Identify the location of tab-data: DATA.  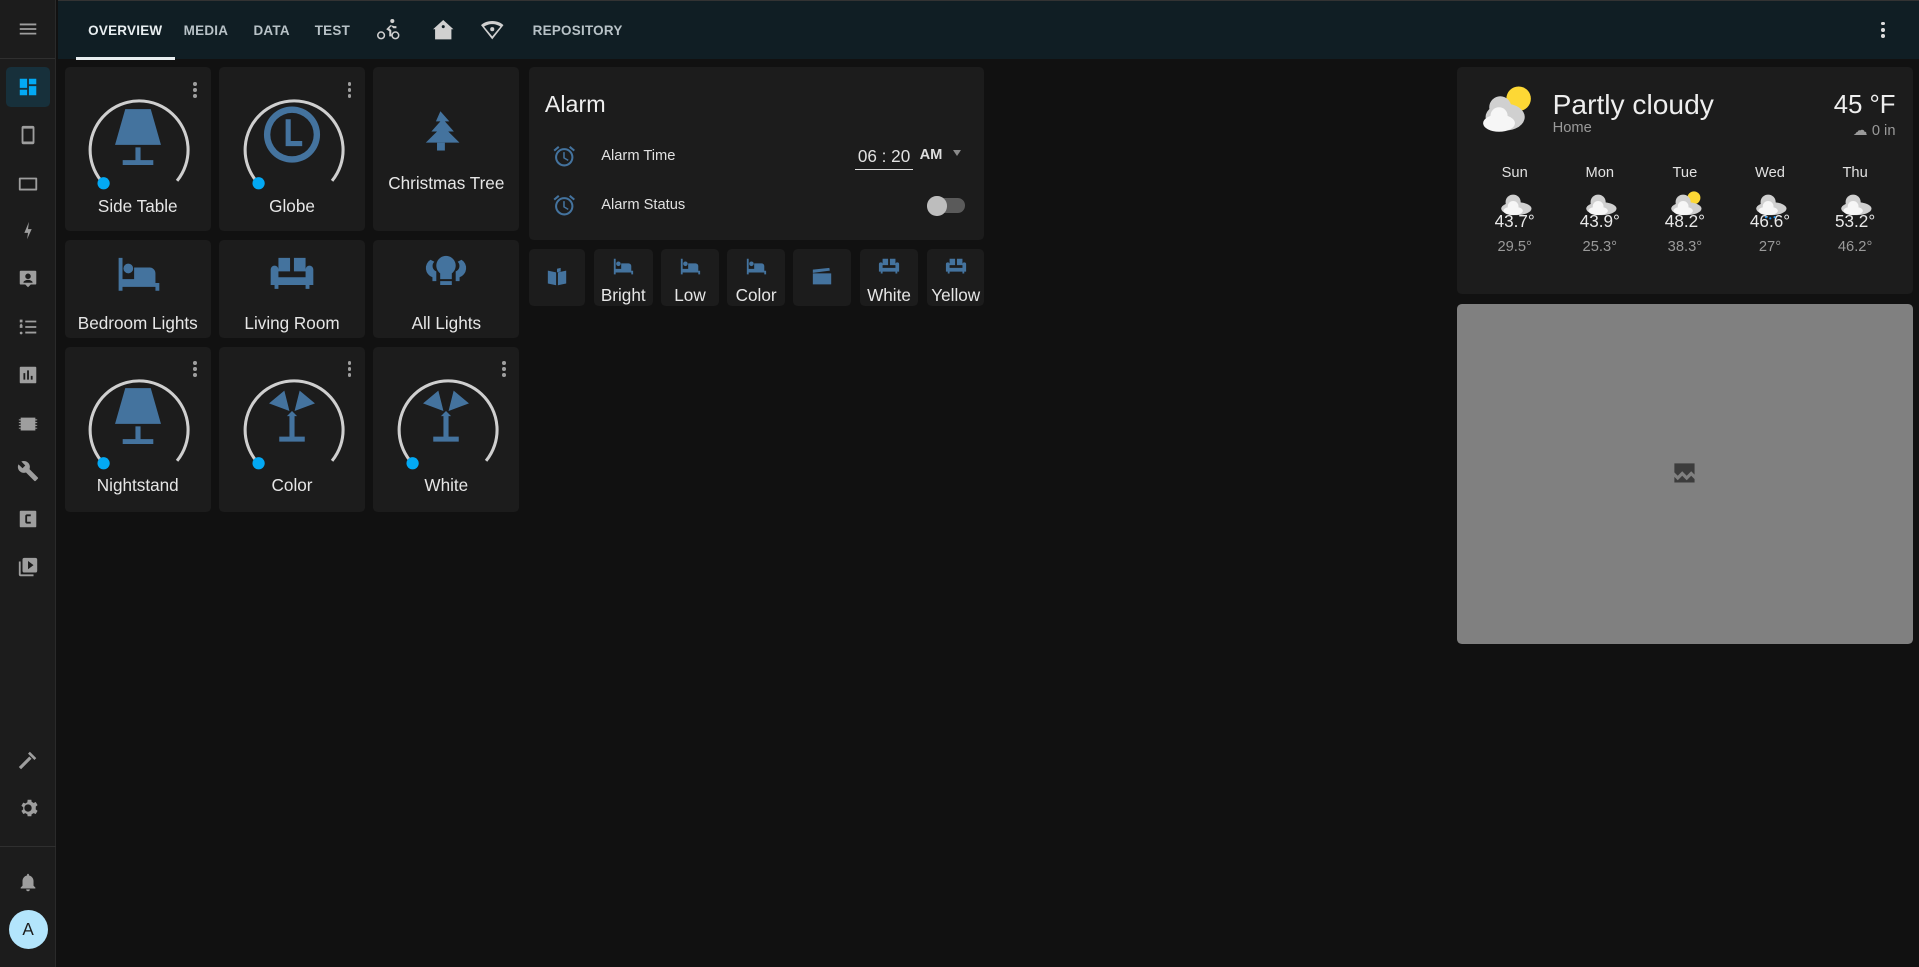
(271, 30).